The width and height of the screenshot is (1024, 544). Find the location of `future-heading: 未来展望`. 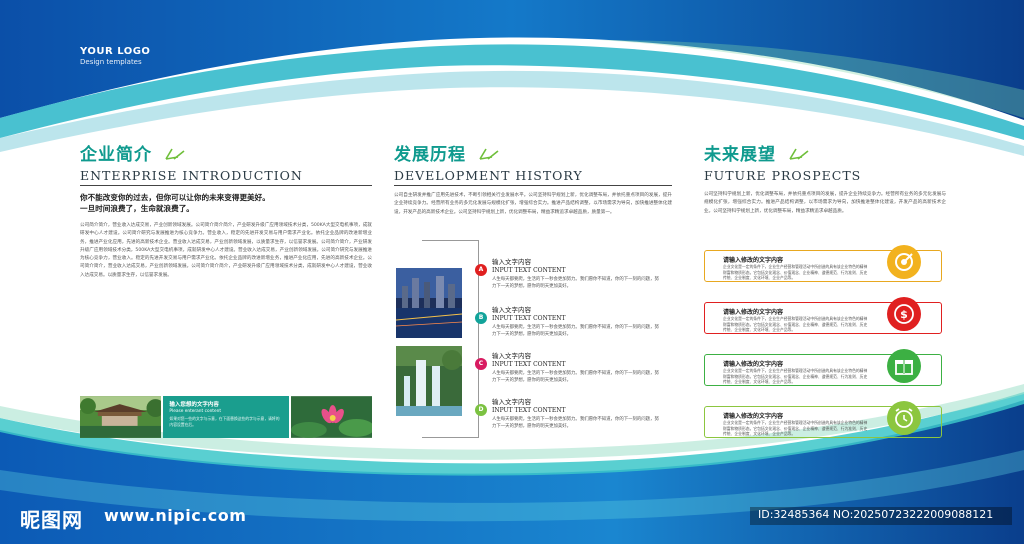

future-heading: 未来展望 is located at coordinates (825, 152).